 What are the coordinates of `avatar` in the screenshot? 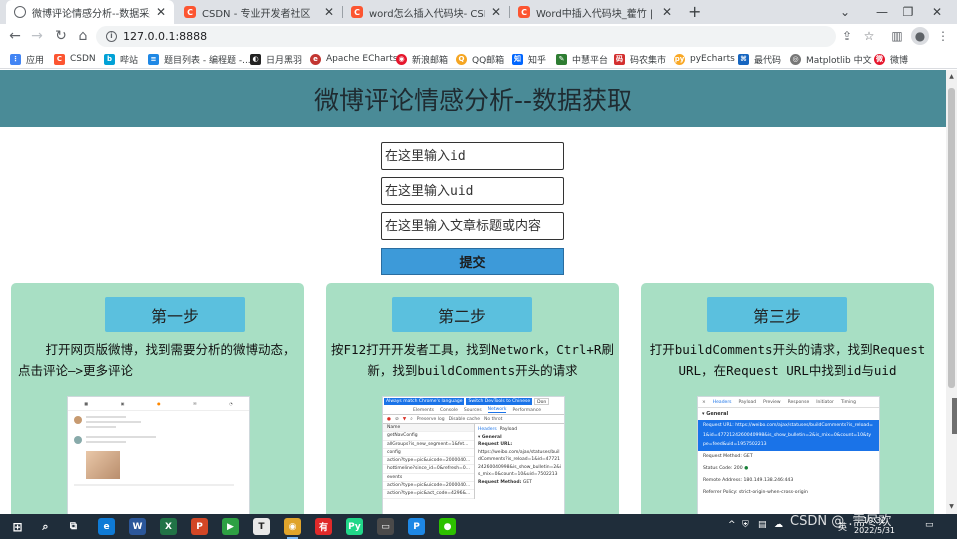 It's located at (78, 420).